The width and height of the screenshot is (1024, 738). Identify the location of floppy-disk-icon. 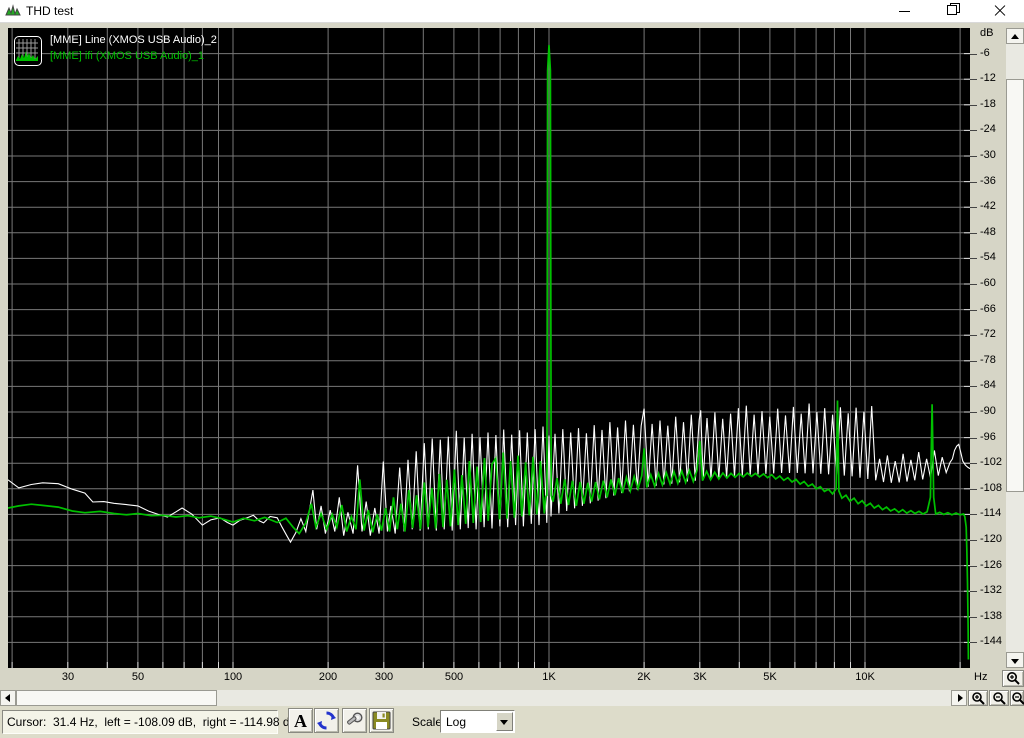
(381, 720).